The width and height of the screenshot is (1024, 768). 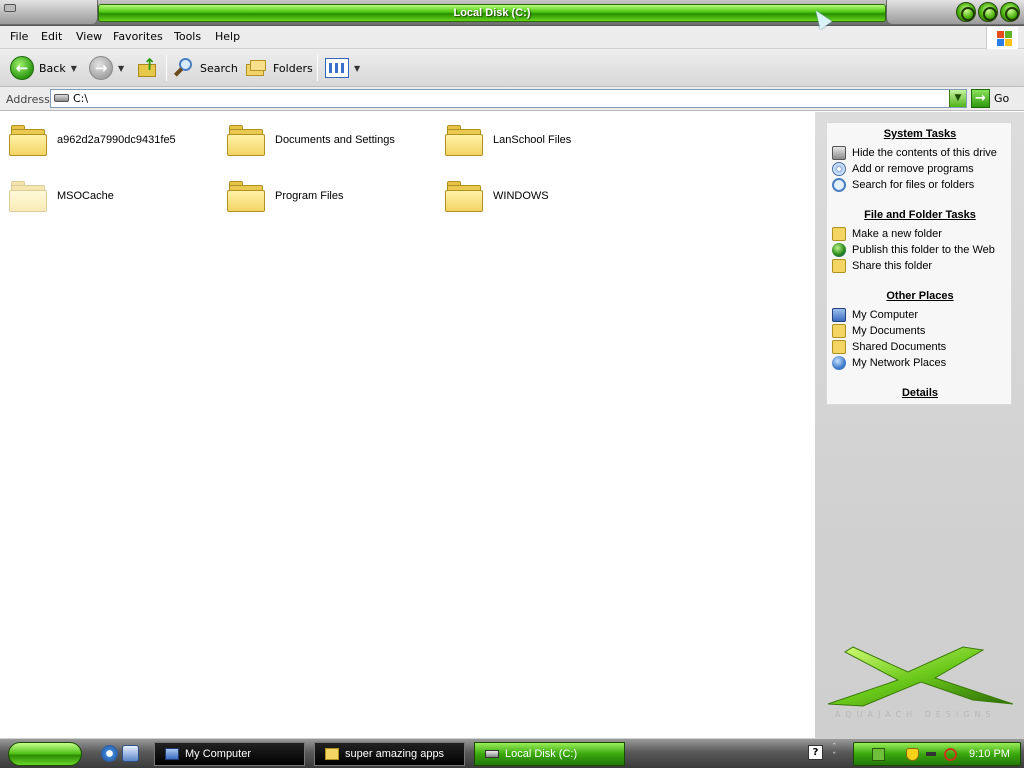 I want to click on windows-logo-icon, so click(x=1002, y=38).